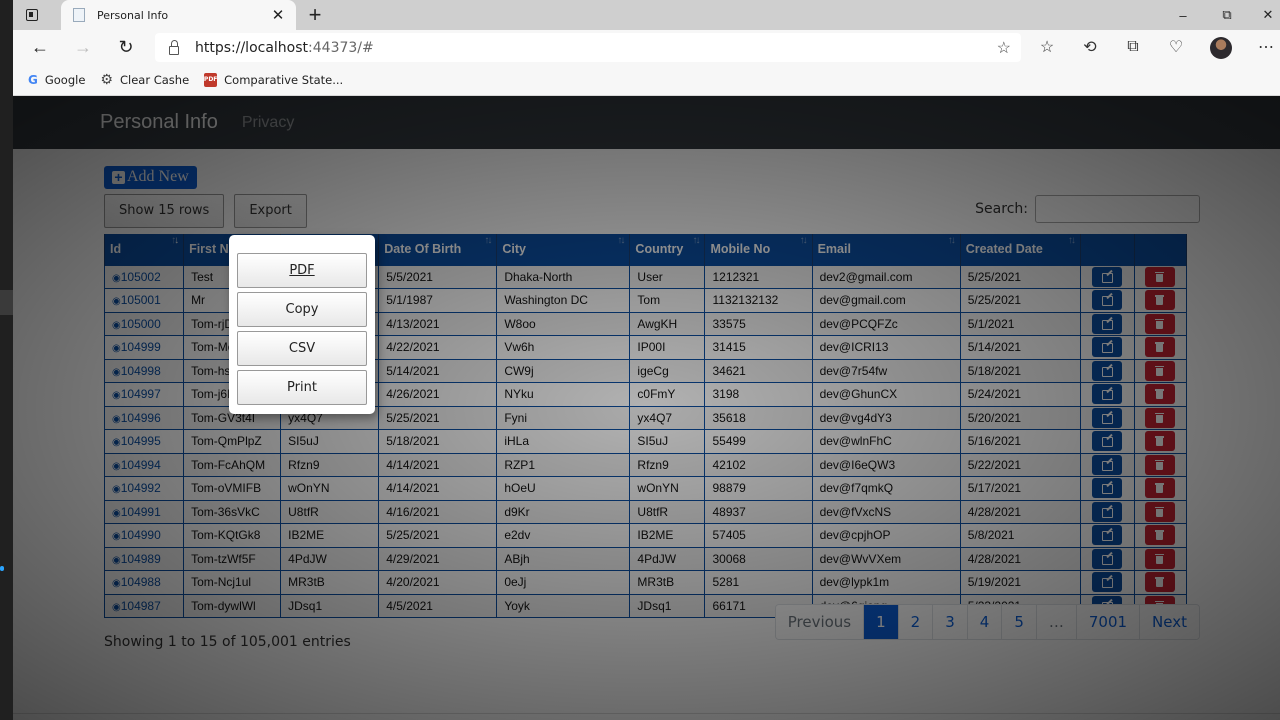 Image resolution: width=1280 pixels, height=720 pixels. What do you see at coordinates (1004, 48) in the screenshot?
I see `add-favorite-icon: ☆` at bounding box center [1004, 48].